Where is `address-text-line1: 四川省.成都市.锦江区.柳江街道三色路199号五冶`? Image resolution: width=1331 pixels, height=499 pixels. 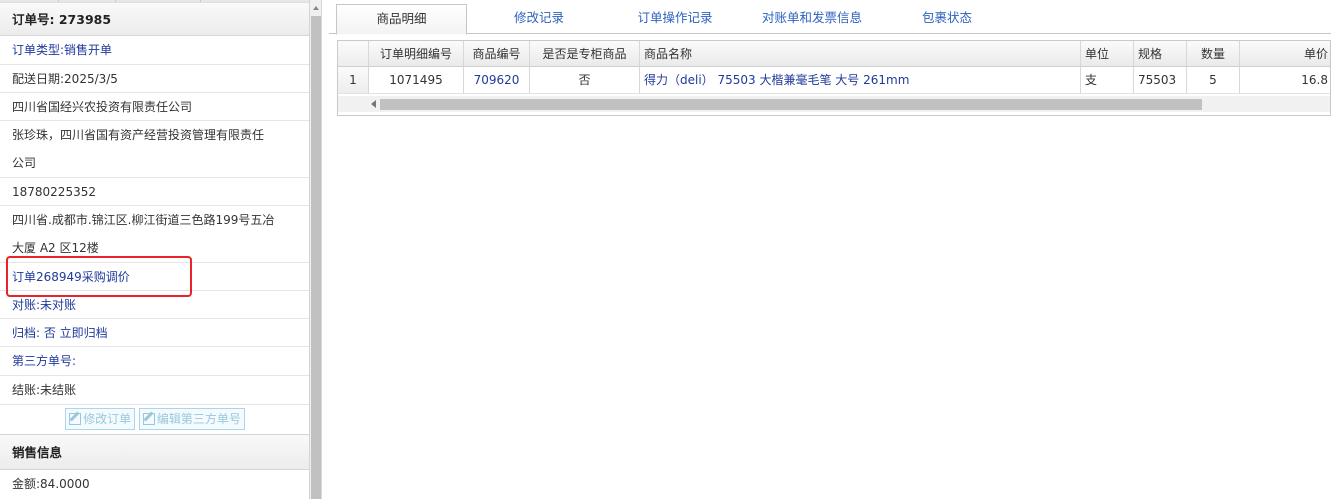
address-text-line1: 四川省.成都市.锦江区.柳江街道三色路199号五冶 is located at coordinates (143, 220).